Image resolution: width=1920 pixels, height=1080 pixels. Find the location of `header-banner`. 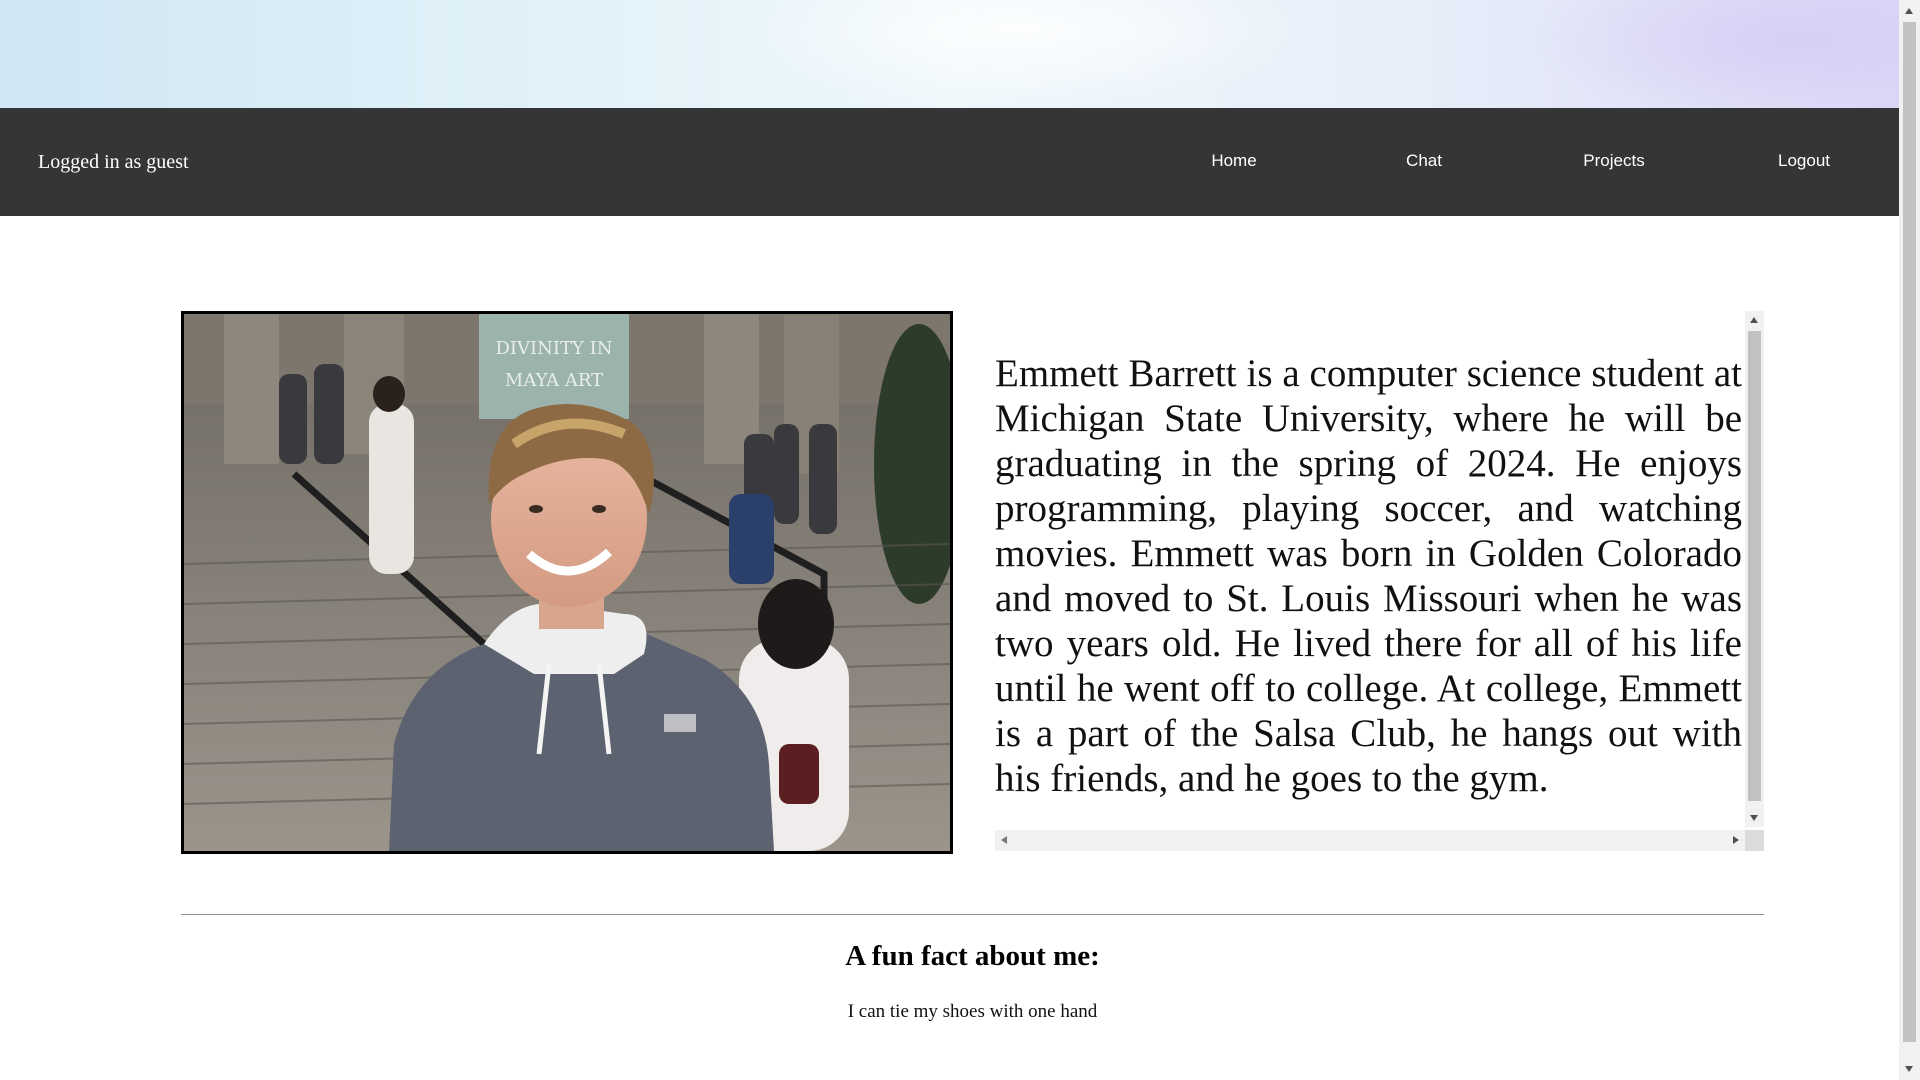

header-banner is located at coordinates (949, 54).